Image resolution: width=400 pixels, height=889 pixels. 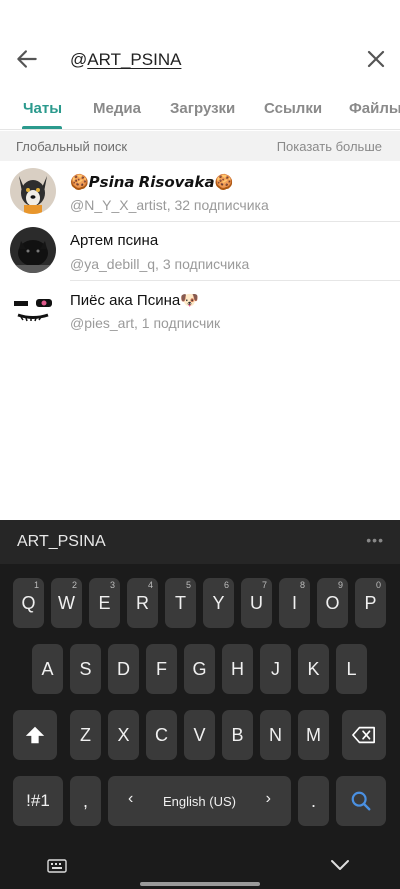 I want to click on key-h: H, so click(x=237, y=669).